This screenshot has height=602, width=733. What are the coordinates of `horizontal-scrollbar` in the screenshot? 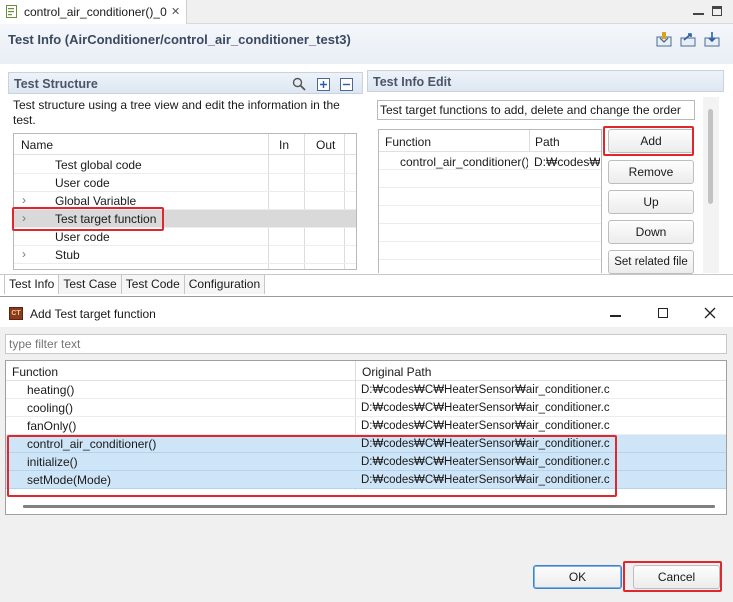 It's located at (369, 506).